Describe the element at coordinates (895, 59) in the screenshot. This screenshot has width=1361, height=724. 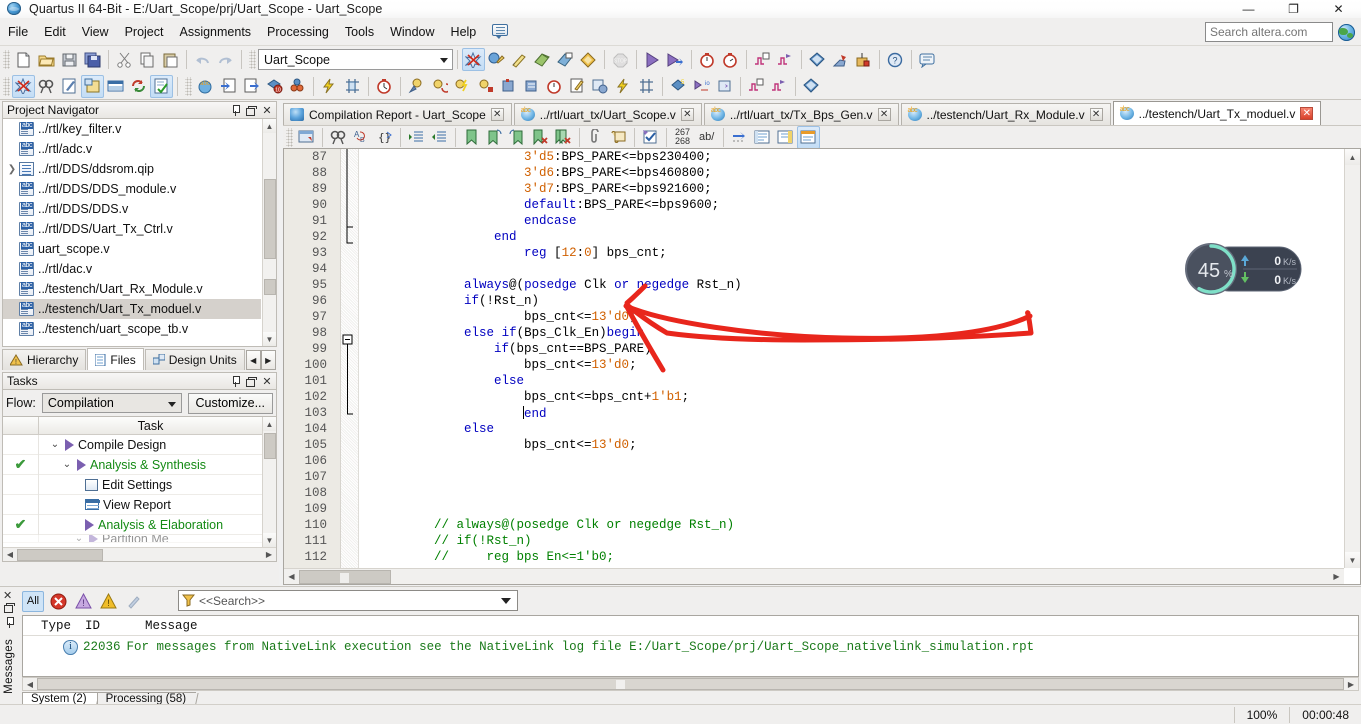
I see `help-button: ?` at that location.